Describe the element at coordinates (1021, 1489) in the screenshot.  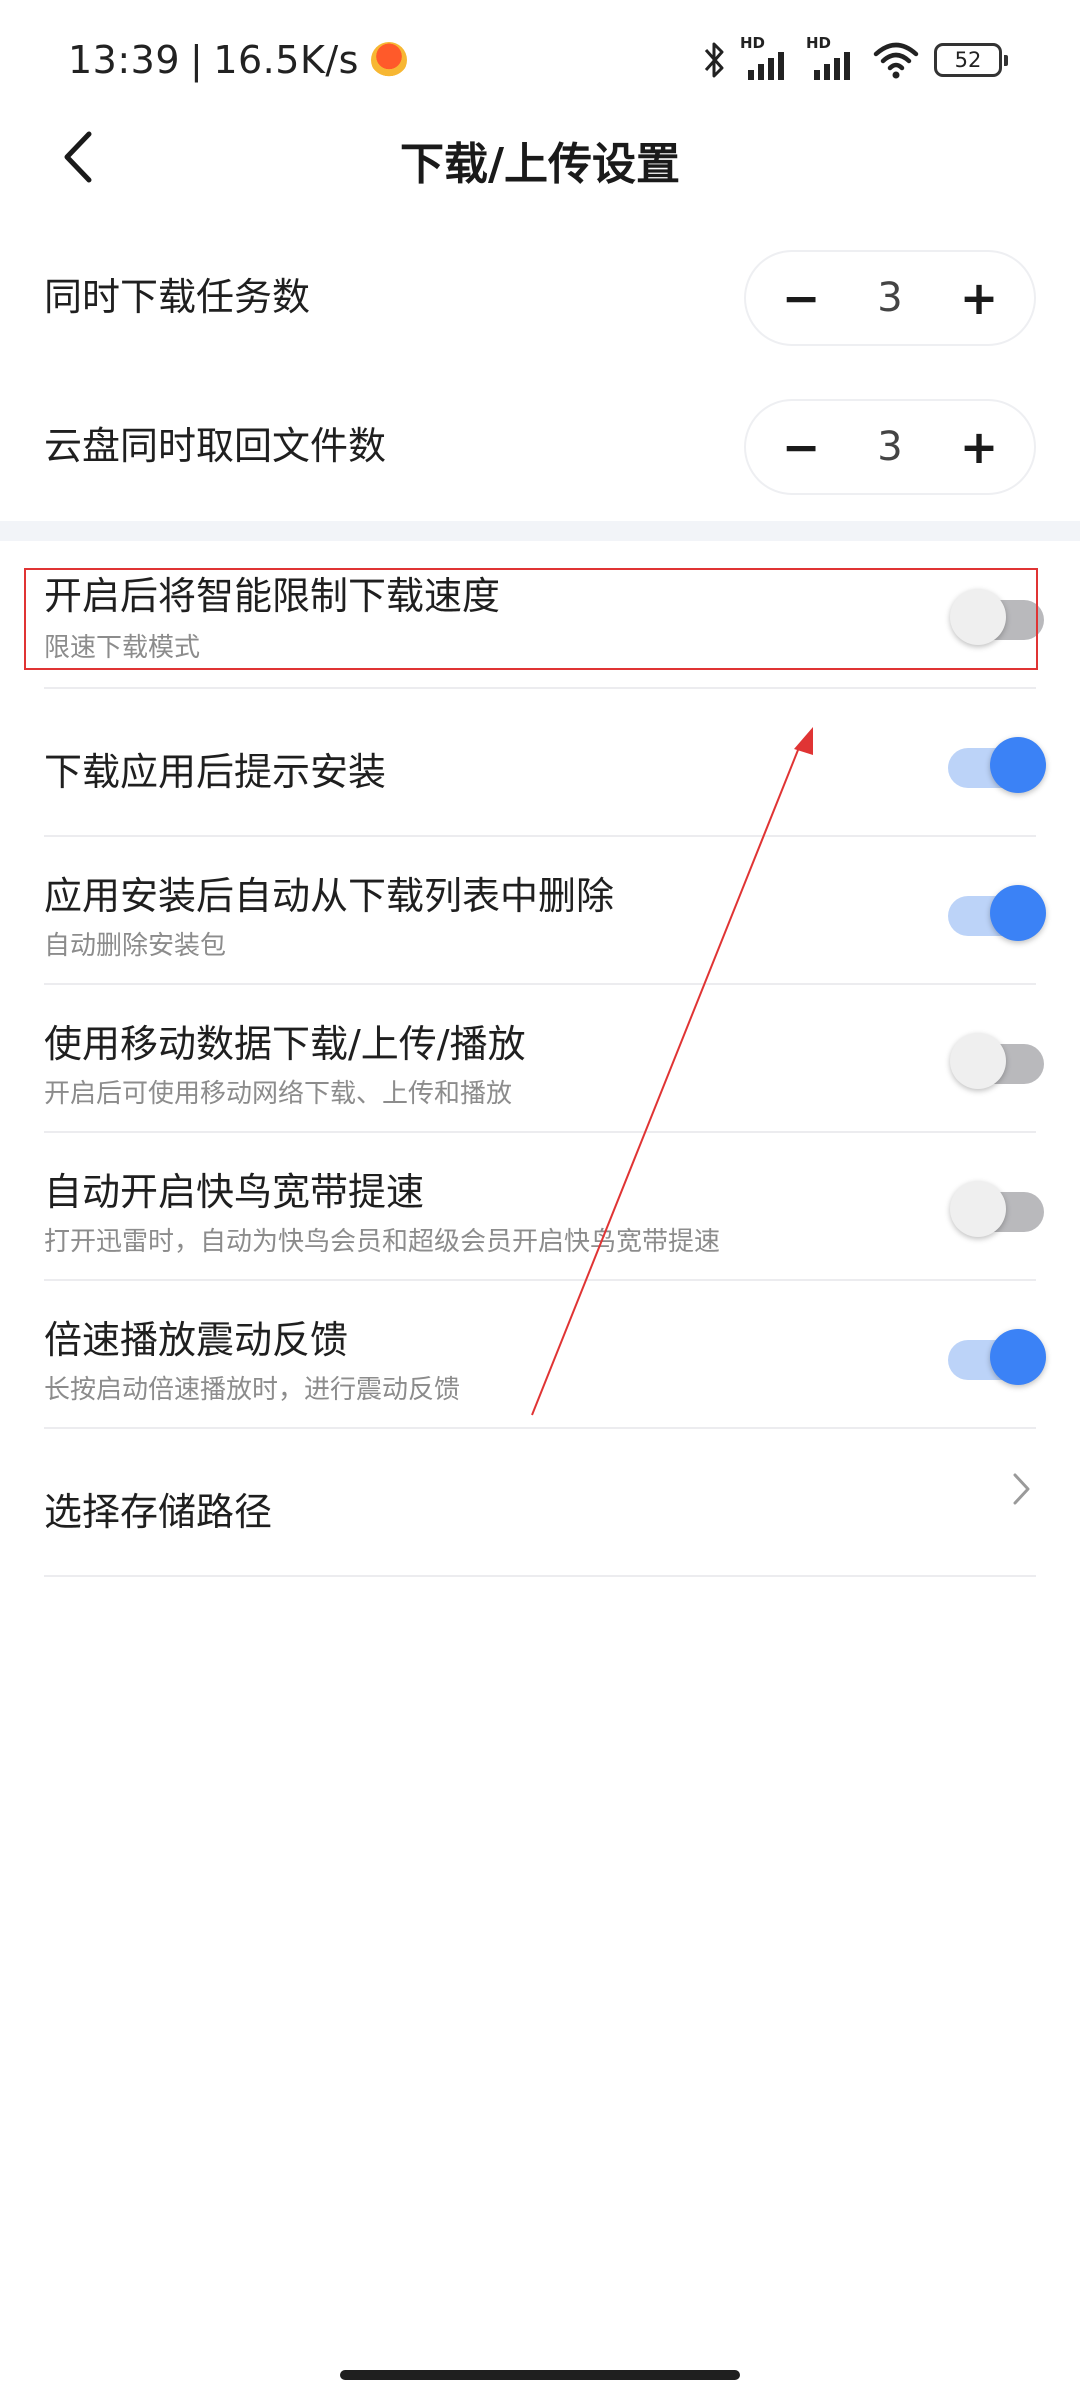
I see `chevron-right-icon` at that location.